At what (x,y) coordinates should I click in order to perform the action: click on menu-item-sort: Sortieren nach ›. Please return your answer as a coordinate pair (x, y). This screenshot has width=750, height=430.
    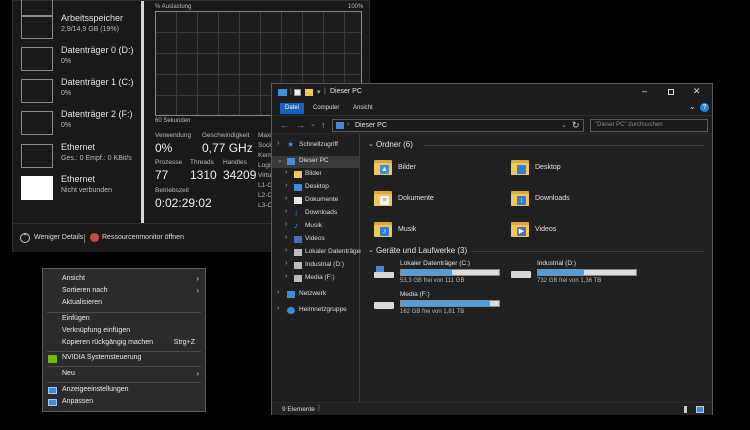
    Looking at the image, I should click on (124, 292).